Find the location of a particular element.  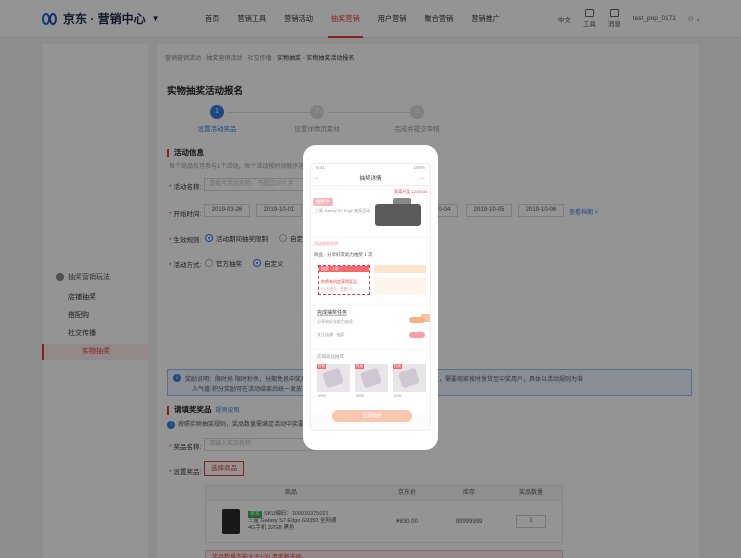

status-badge: 抽奖中 is located at coordinates (323, 202).